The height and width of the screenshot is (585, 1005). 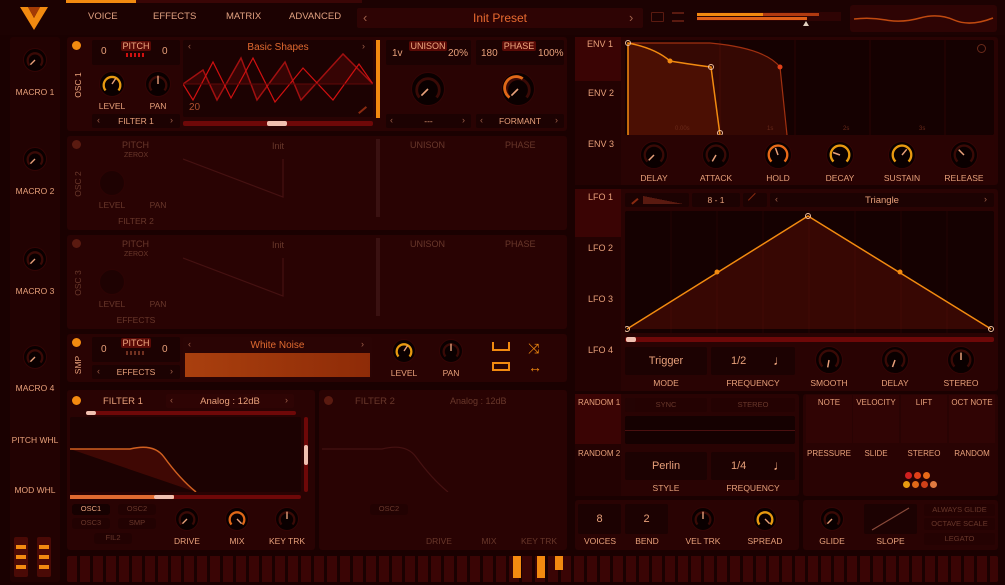 What do you see at coordinates (765, 519) in the screenshot?
I see `stereo-spread-knob` at bounding box center [765, 519].